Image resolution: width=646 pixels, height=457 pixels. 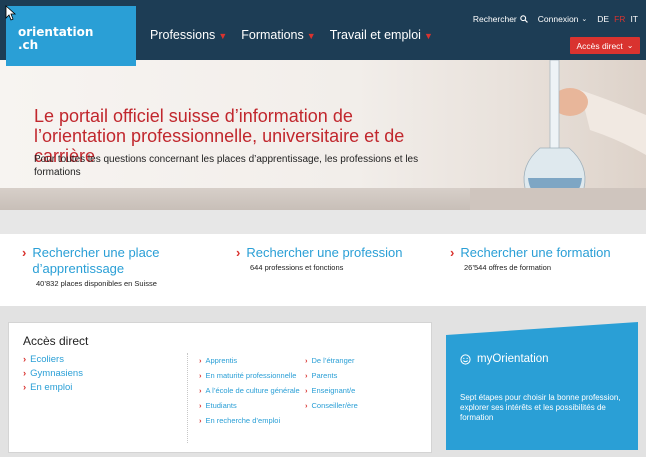 I want to click on site-logo: orientation .ch, so click(x=71, y=36).